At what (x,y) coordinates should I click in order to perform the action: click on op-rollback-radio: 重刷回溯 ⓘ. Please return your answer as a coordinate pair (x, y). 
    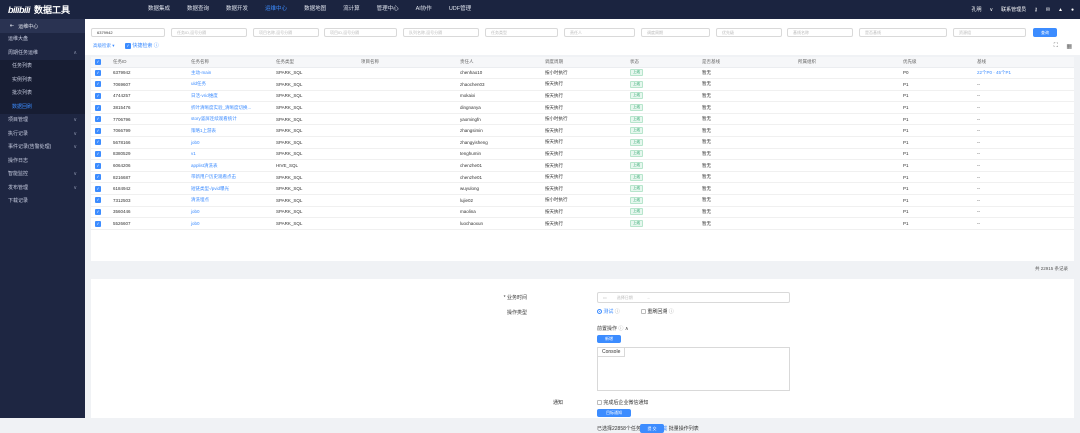
    Looking at the image, I should click on (657, 311).